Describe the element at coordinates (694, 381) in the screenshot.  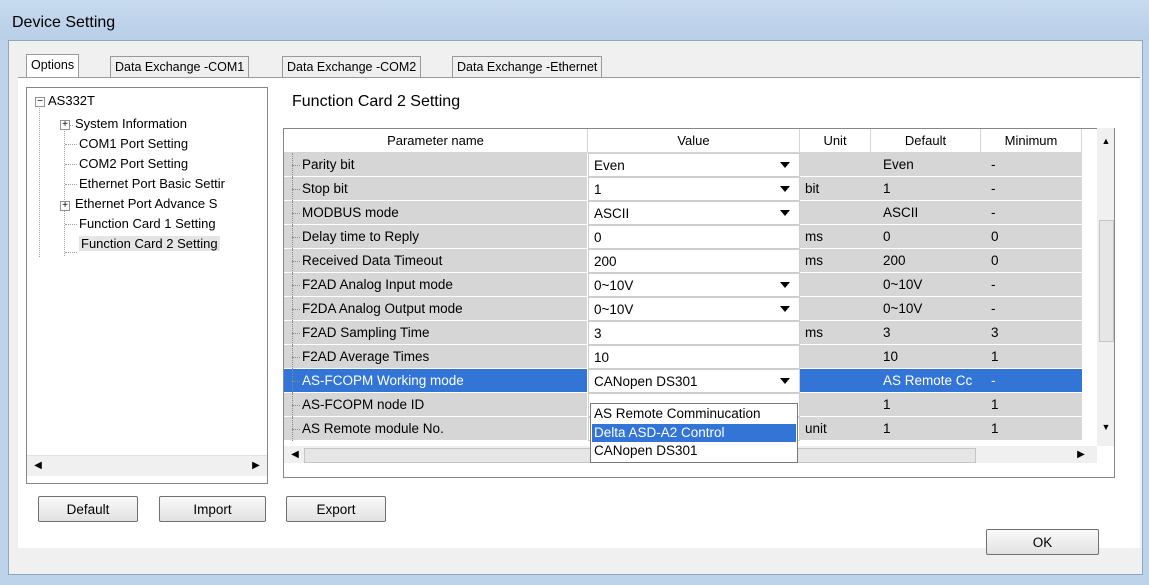
I see `value-dropdown: CANopen DS301` at that location.